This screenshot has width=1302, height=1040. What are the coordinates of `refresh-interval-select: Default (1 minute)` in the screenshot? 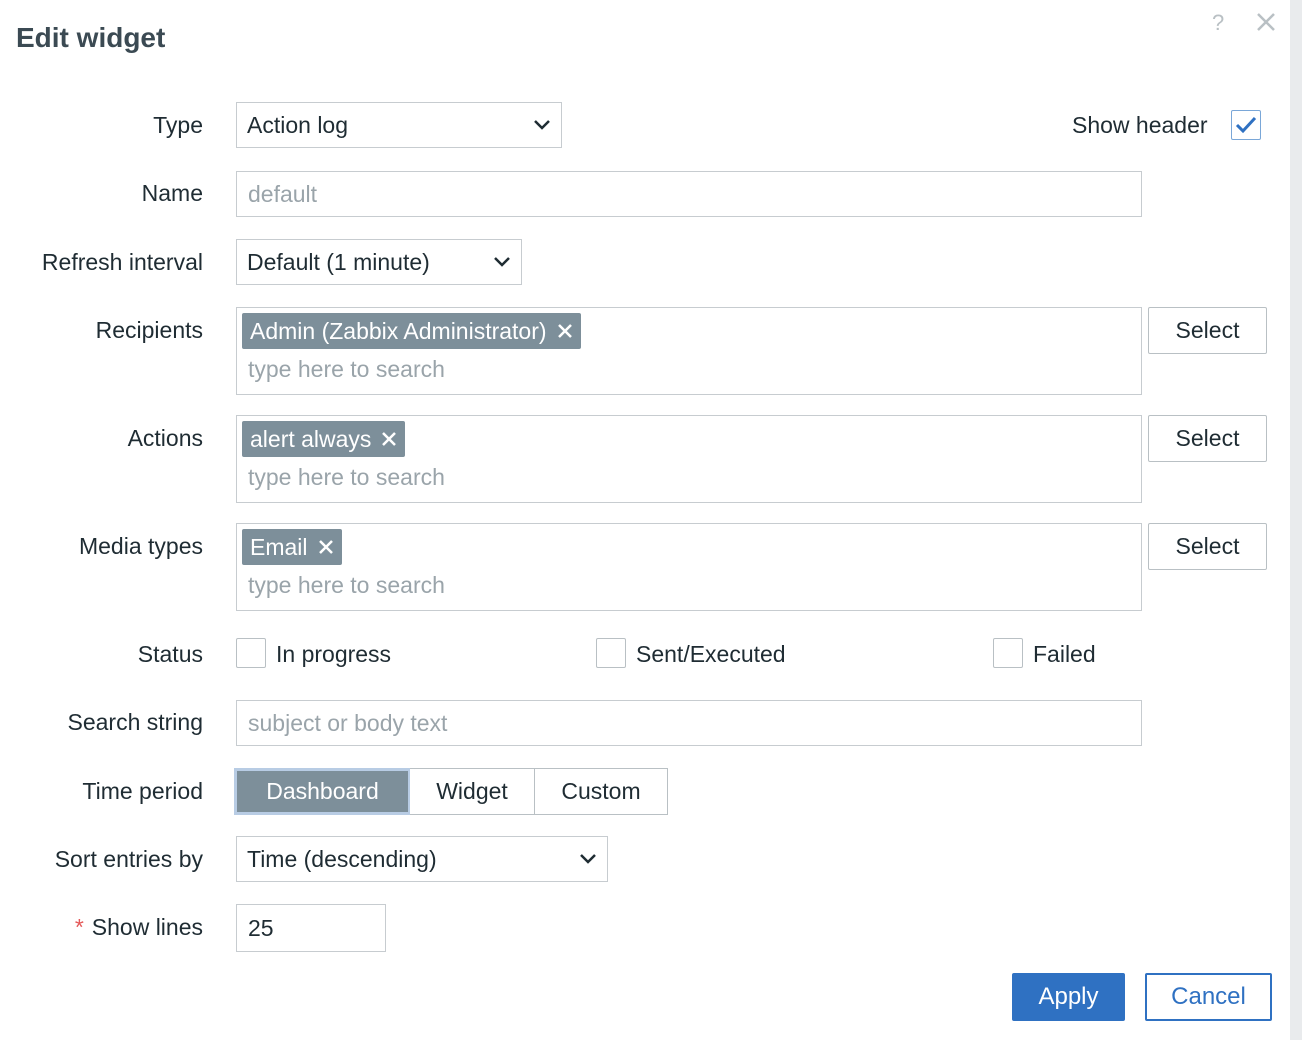 It's located at (379, 262).